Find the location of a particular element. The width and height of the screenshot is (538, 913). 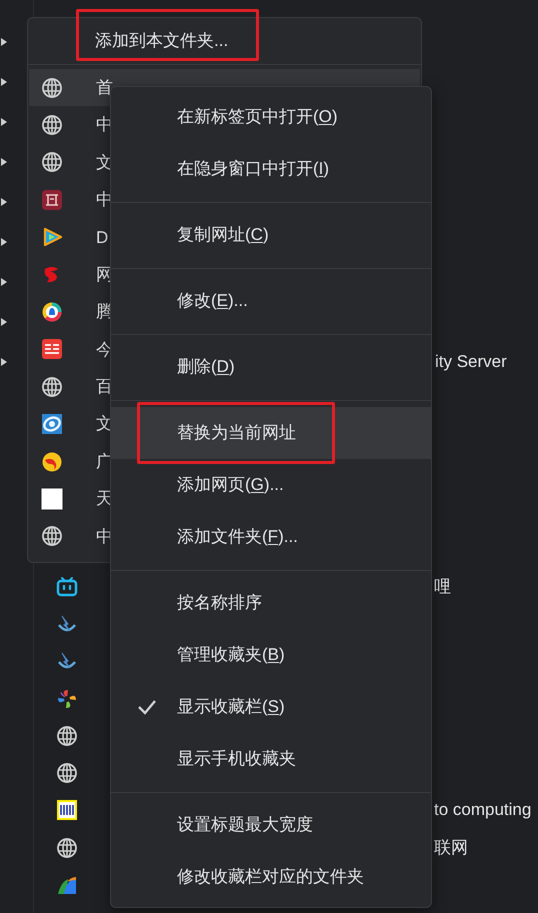

bookmark-title: to computing is located at coordinates (483, 810).